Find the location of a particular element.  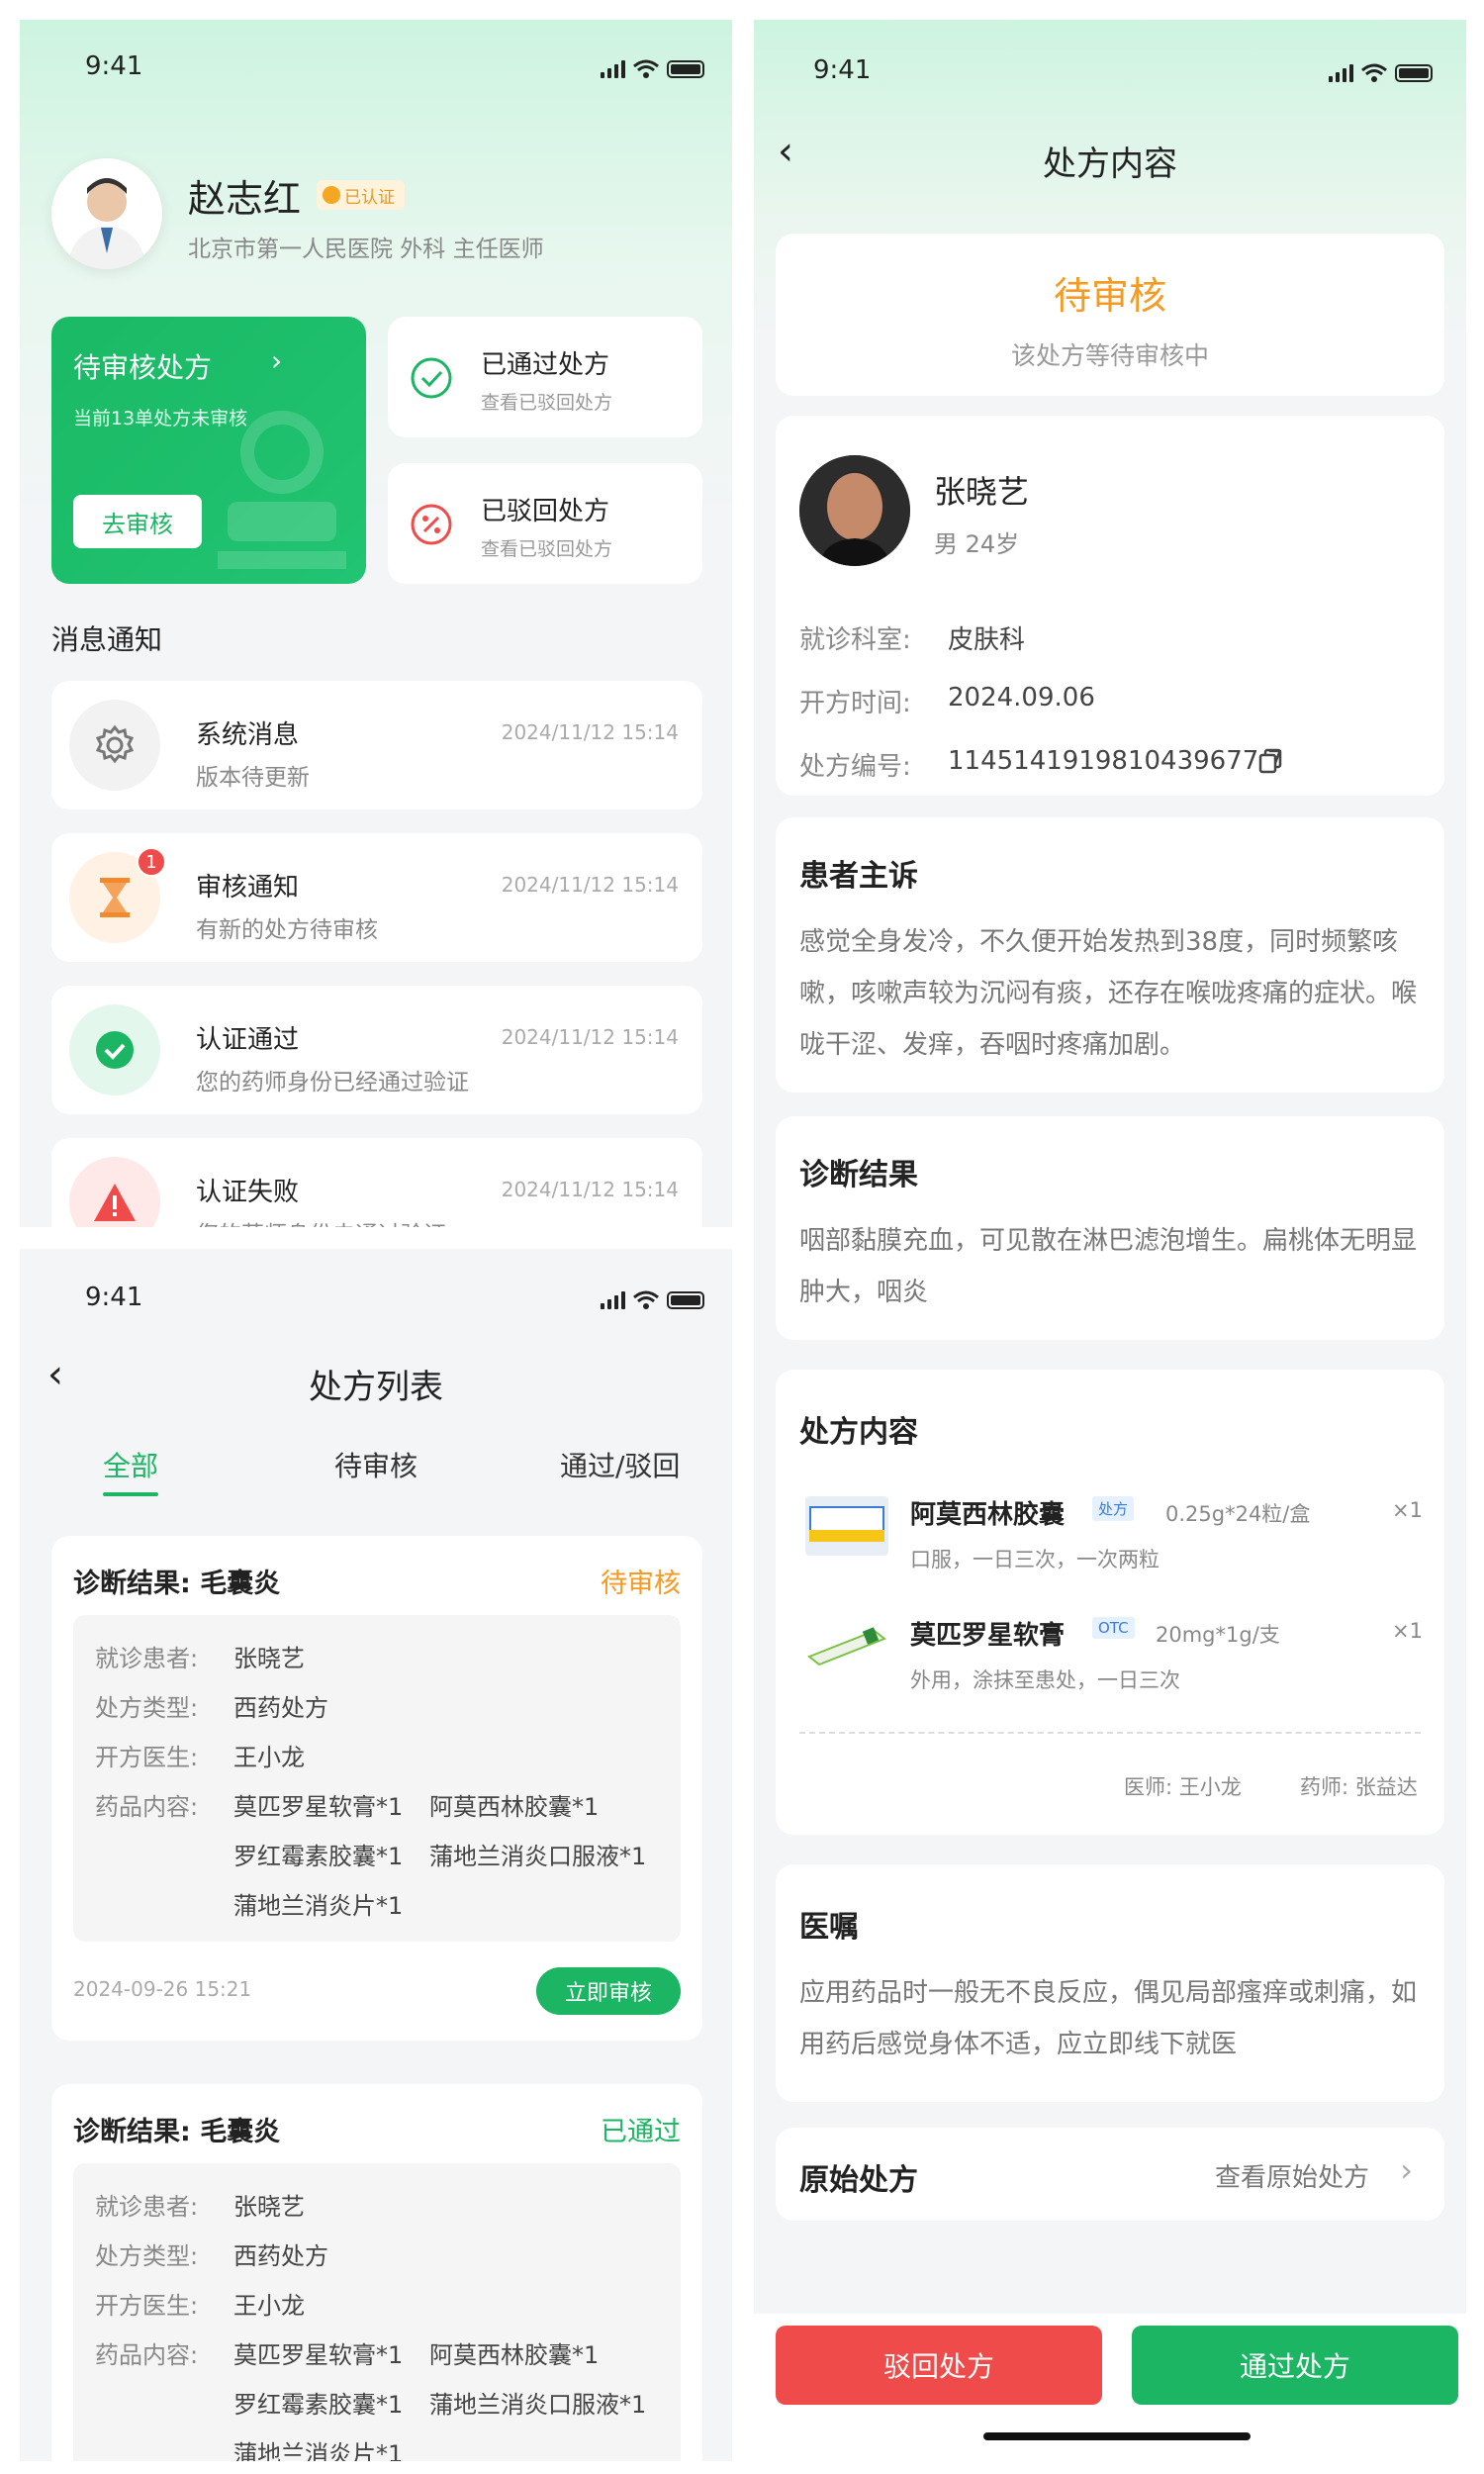

rx-date: 2024-09-26 15:21 is located at coordinates (162, 1989).